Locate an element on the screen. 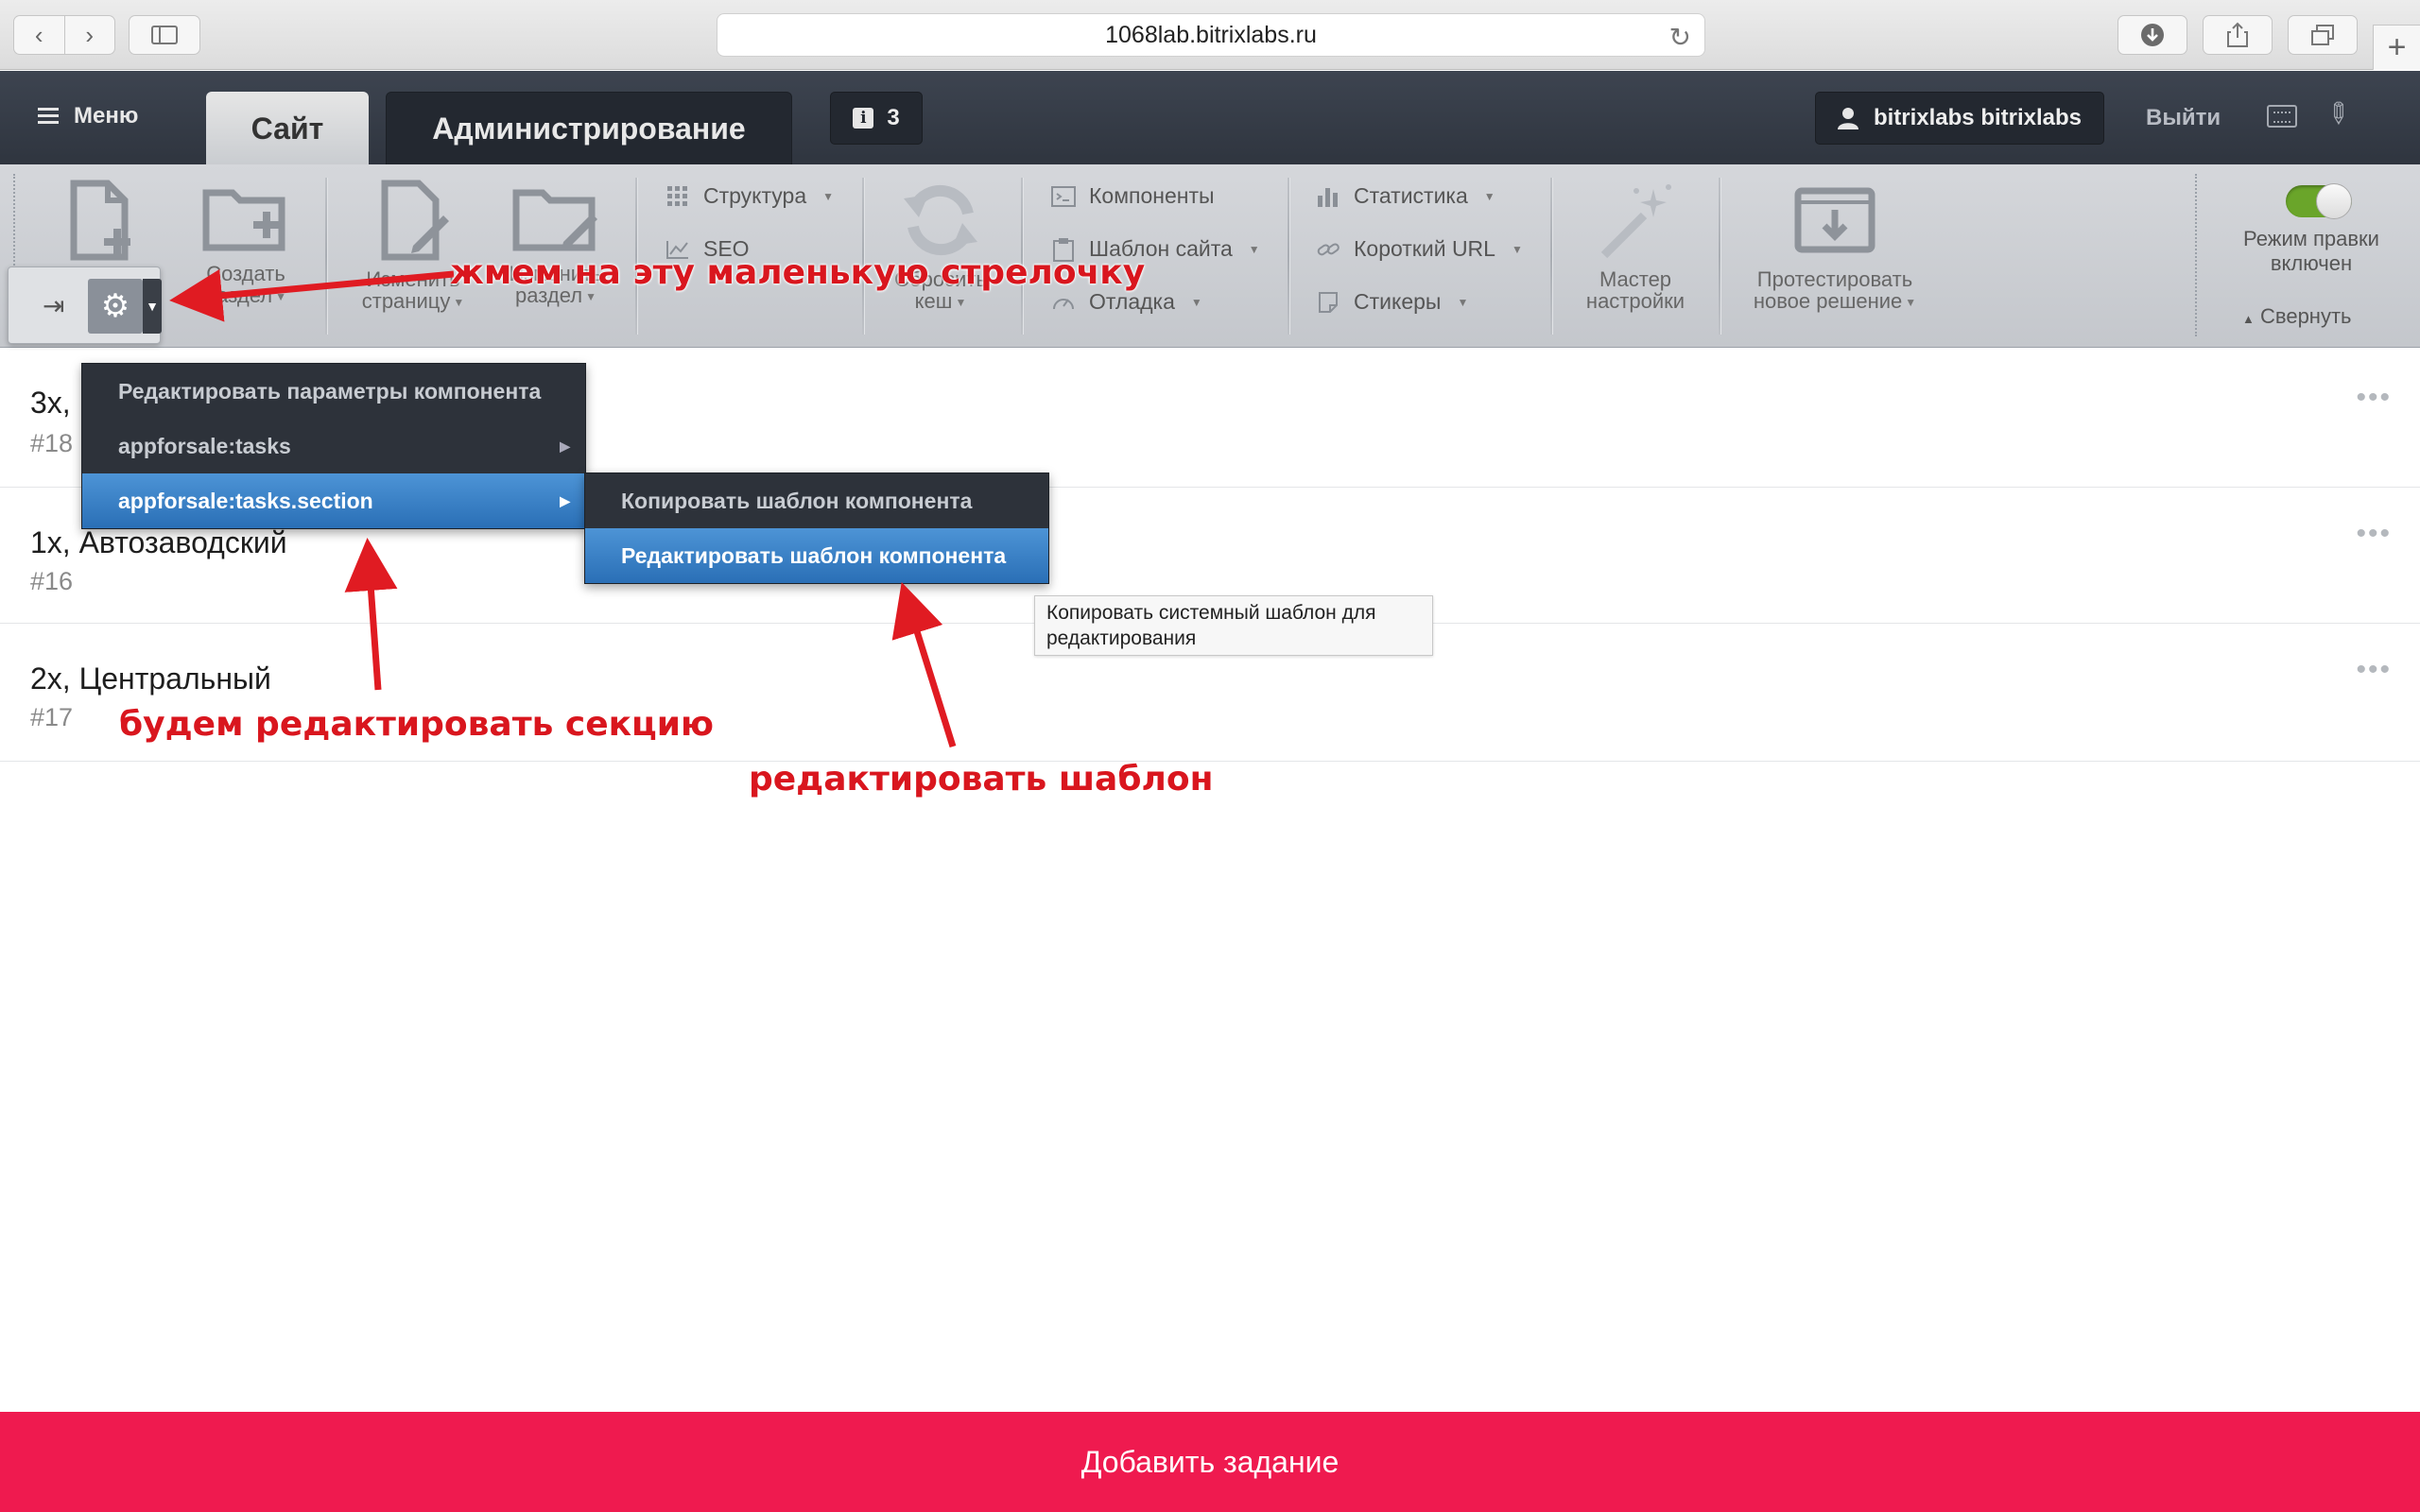 This screenshot has width=2420, height=1512. pin-icon: ✎ is located at coordinates (2338, 114).